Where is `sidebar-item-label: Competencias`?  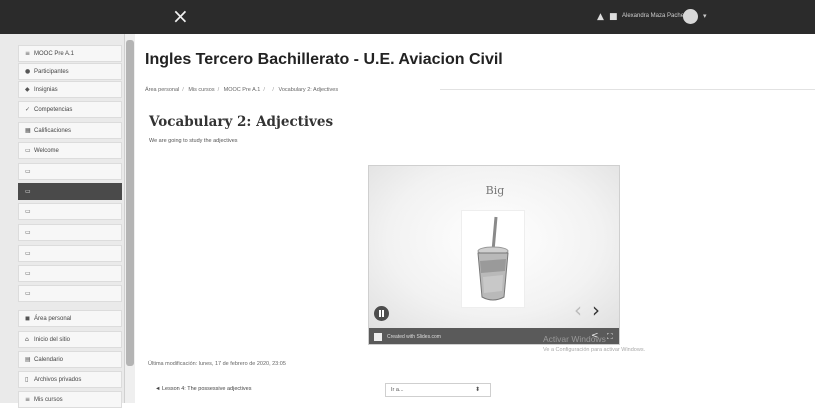
sidebar-item-label: Competencias is located at coordinates (53, 110).